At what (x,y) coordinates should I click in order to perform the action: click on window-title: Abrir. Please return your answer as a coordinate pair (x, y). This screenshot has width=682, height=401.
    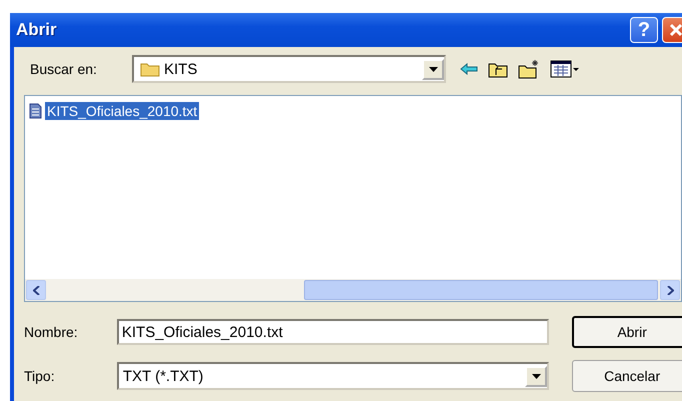
    Looking at the image, I should click on (37, 30).